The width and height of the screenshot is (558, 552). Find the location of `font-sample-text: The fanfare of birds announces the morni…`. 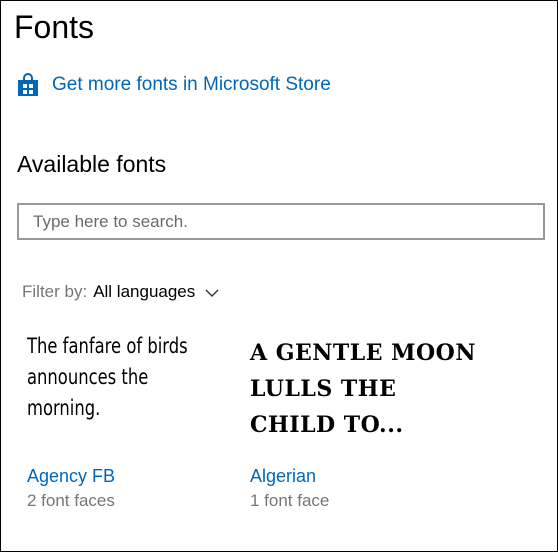

font-sample-text: The fanfare of birds announces the morni… is located at coordinates (107, 377).